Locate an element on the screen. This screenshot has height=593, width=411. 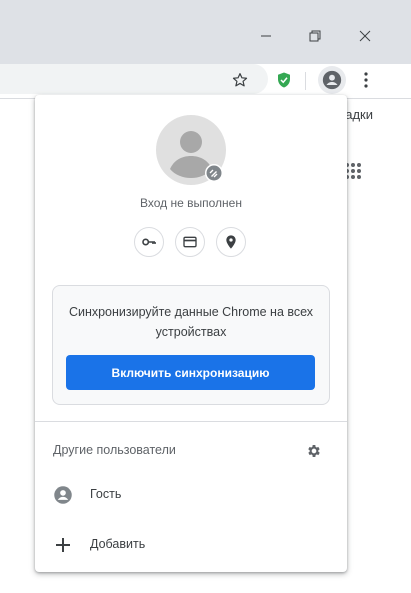
profile-button is located at coordinates (332, 80).